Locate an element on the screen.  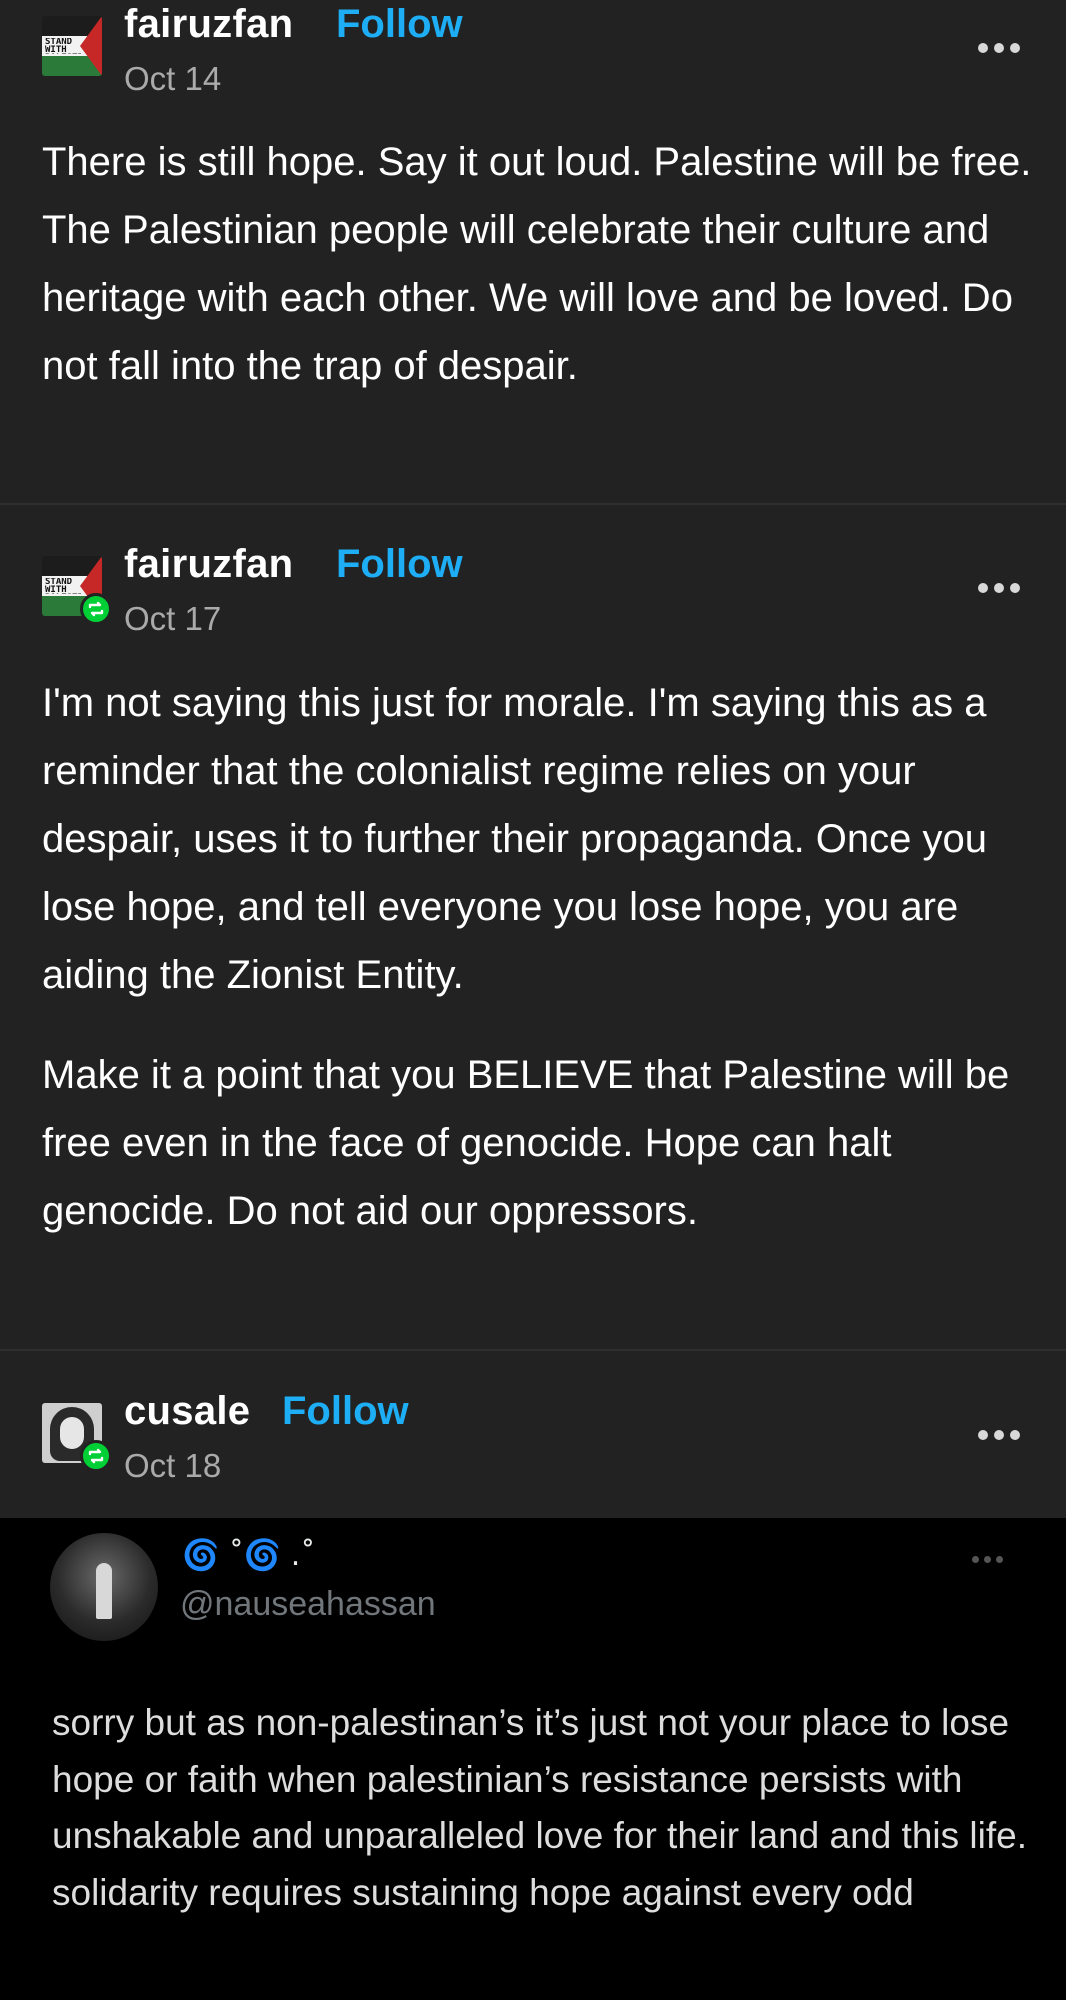
post-1-follow-button: Follow is located at coordinates (399, 24).